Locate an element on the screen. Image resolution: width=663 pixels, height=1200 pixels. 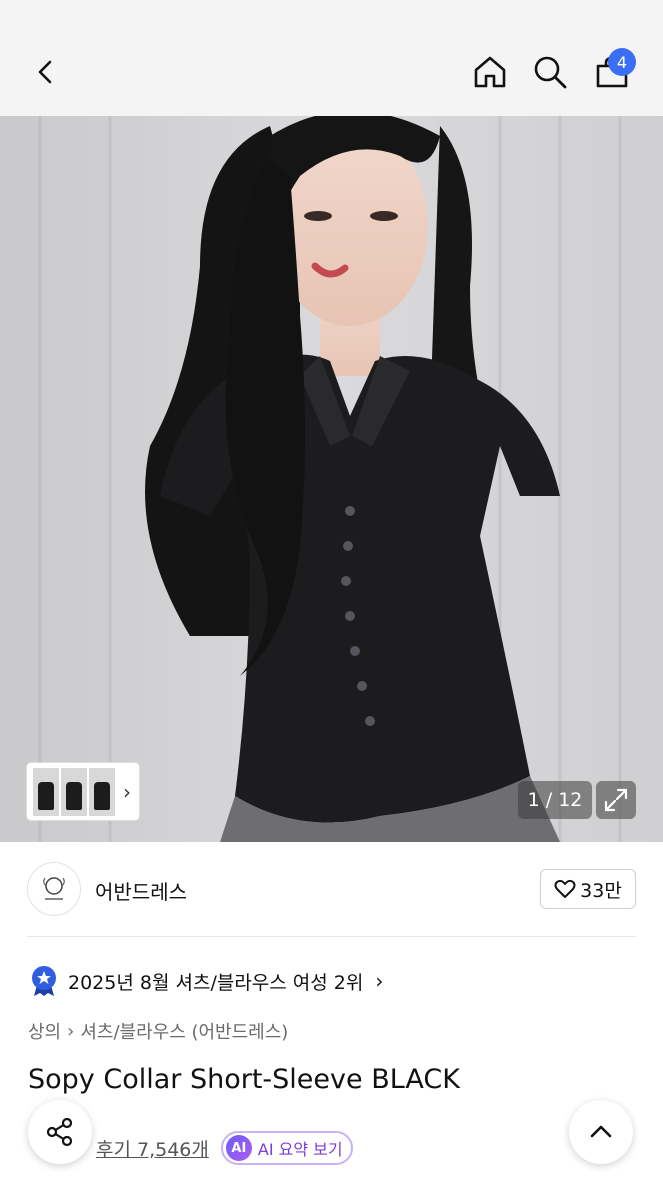
chevron-up-icon is located at coordinates (601, 1131).